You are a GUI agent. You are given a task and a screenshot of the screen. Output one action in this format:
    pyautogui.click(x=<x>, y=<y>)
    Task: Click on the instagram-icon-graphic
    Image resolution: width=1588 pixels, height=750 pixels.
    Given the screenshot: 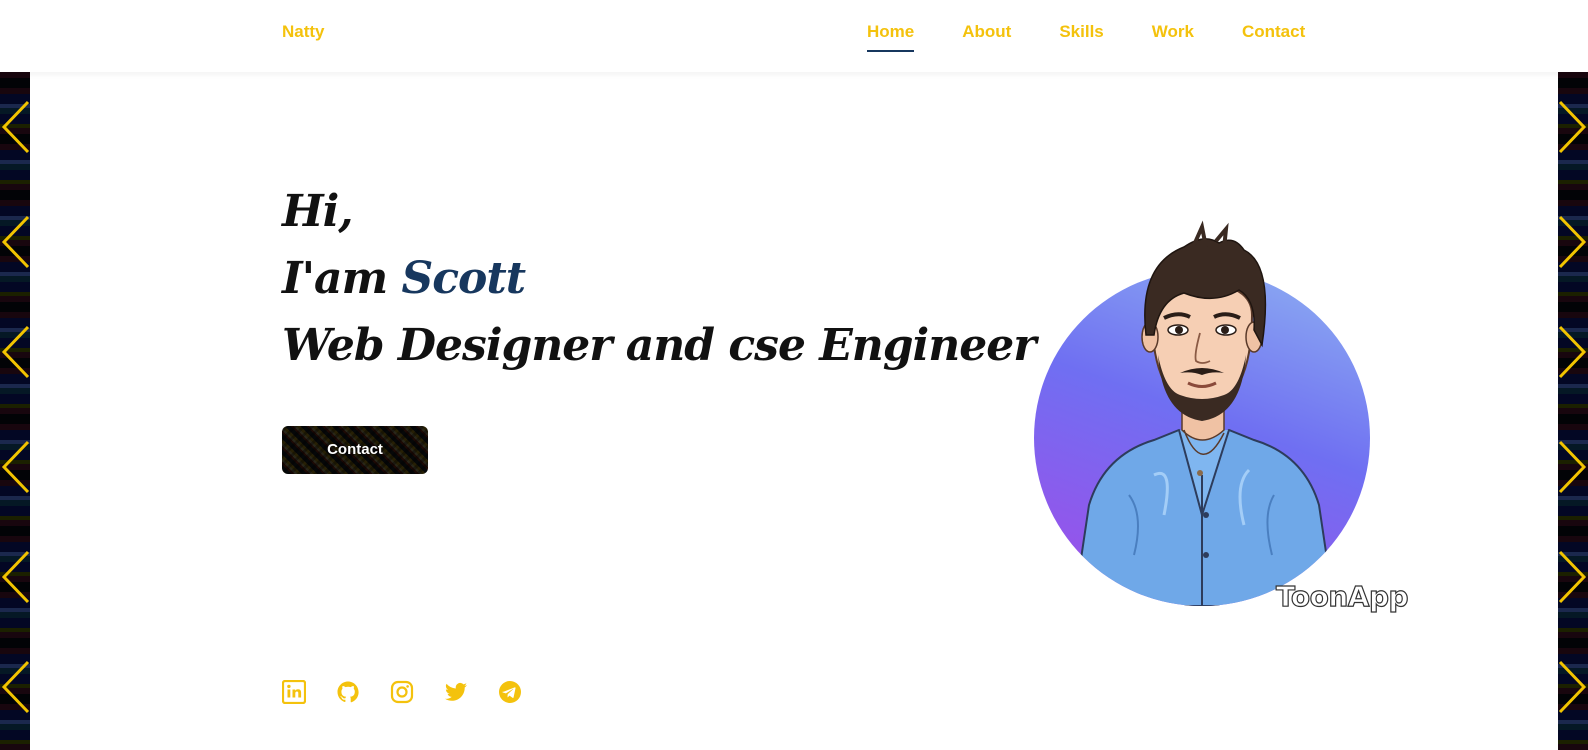 What is the action you would take?
    pyautogui.click(x=402, y=692)
    